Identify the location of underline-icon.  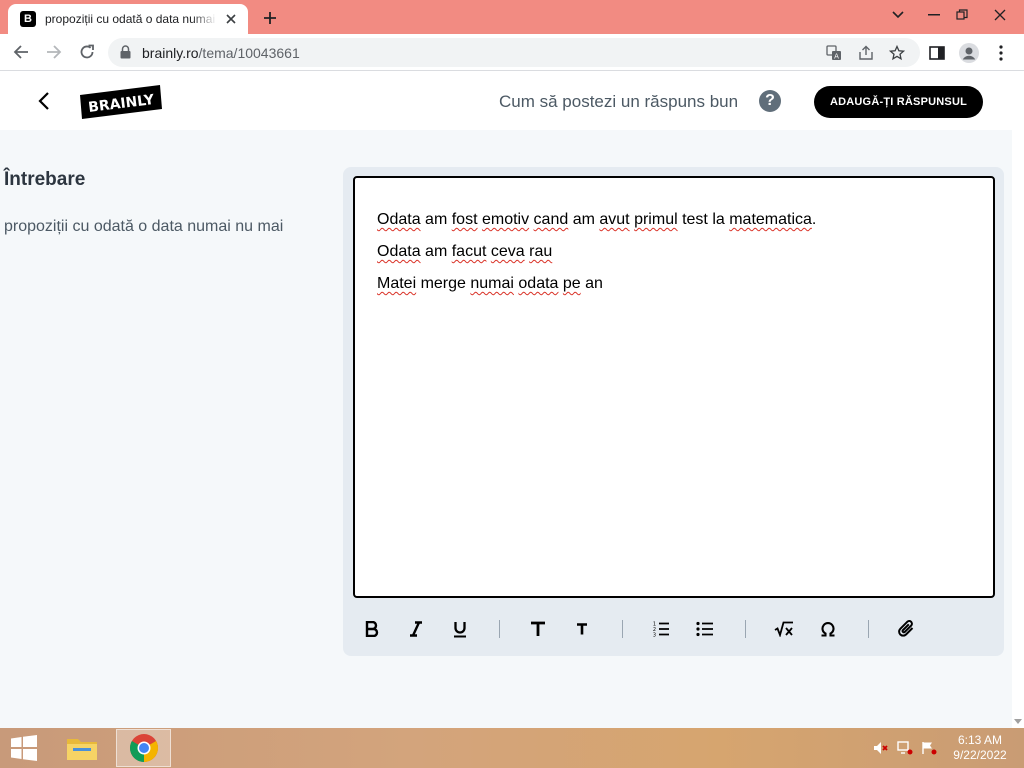
(460, 629).